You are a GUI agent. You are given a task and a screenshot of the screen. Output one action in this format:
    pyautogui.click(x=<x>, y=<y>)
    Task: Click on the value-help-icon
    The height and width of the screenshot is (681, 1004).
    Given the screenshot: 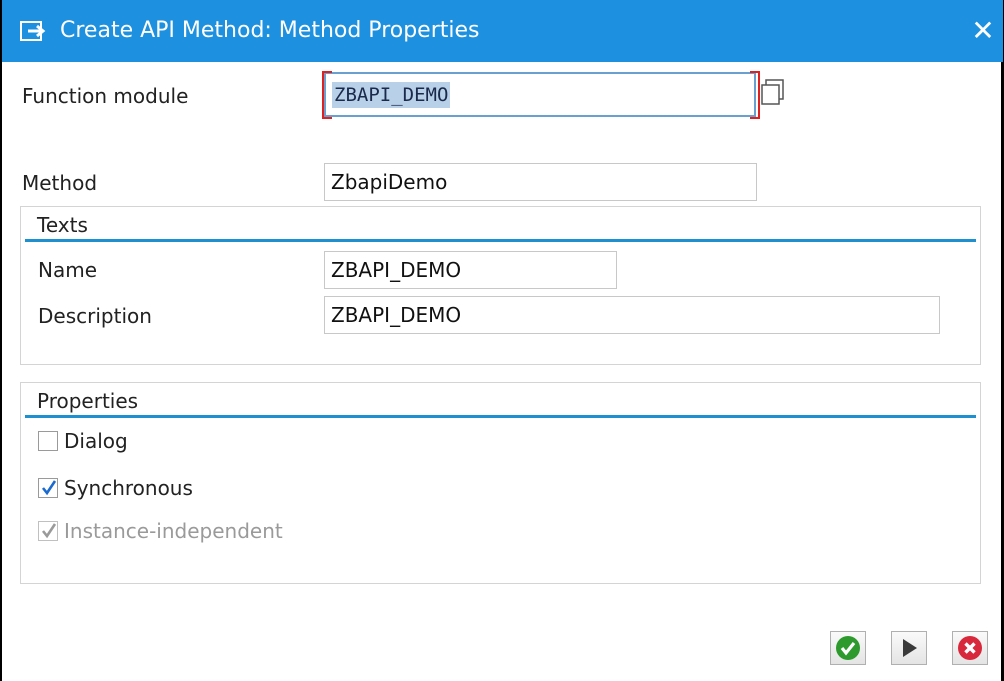 What is the action you would take?
    pyautogui.click(x=773, y=92)
    